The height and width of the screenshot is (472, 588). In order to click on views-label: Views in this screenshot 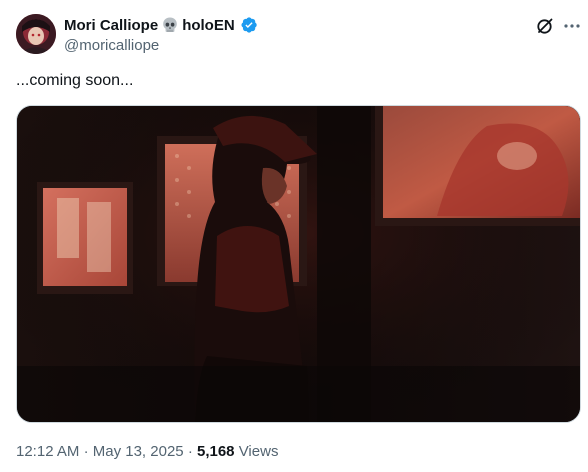, I will do `click(258, 451)`.